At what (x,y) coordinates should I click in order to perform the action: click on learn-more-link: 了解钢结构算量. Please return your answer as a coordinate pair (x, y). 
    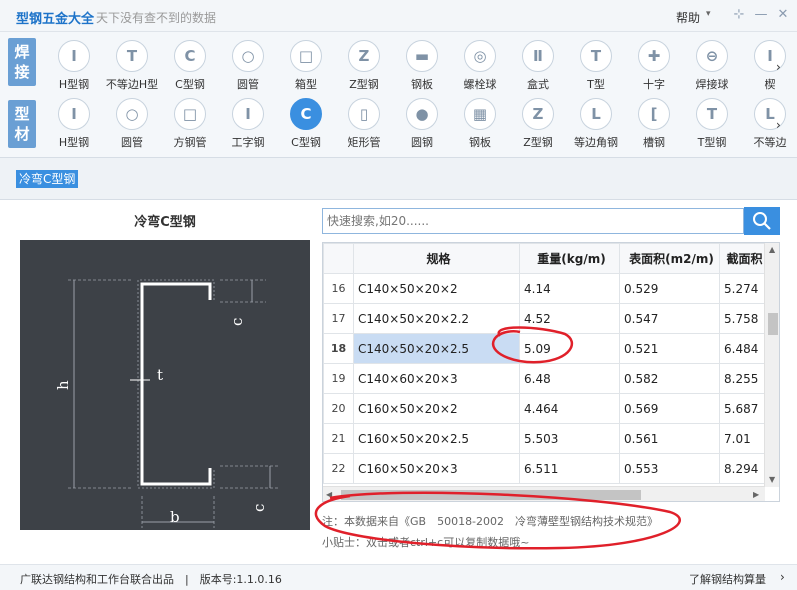
    Looking at the image, I should click on (727, 579).